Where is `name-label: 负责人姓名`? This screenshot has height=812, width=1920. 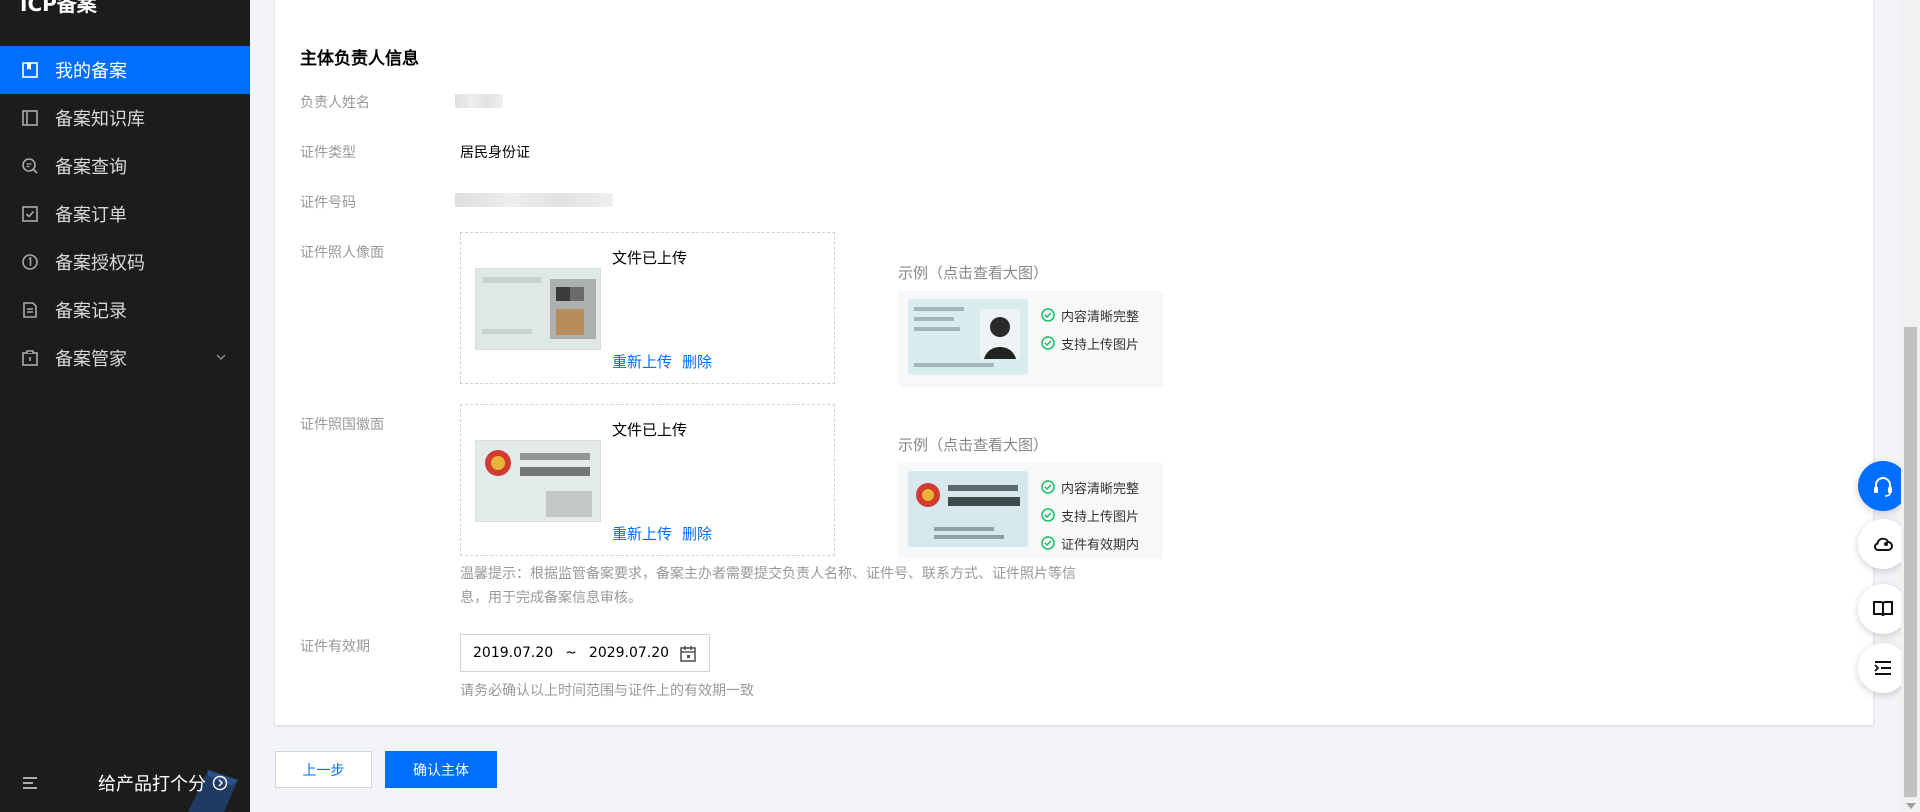 name-label: 负责人姓名 is located at coordinates (335, 103).